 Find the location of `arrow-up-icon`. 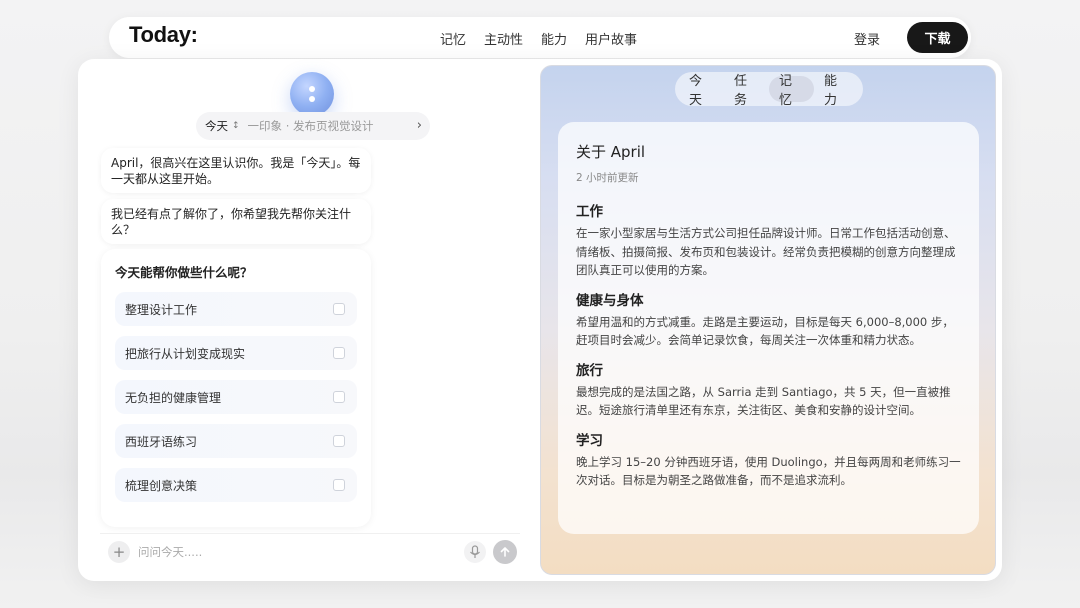

arrow-up-icon is located at coordinates (505, 552).